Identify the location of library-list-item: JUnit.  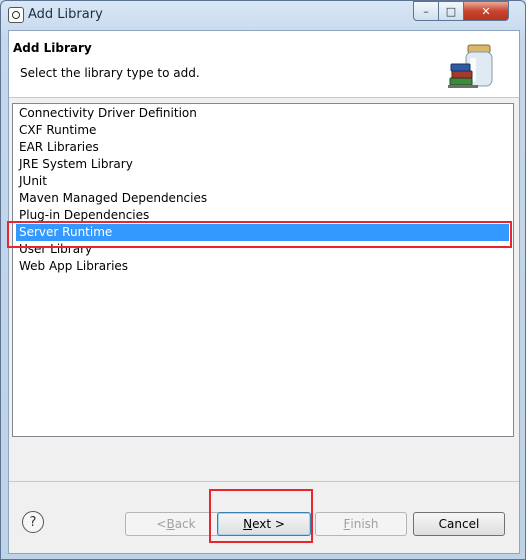
(262, 181).